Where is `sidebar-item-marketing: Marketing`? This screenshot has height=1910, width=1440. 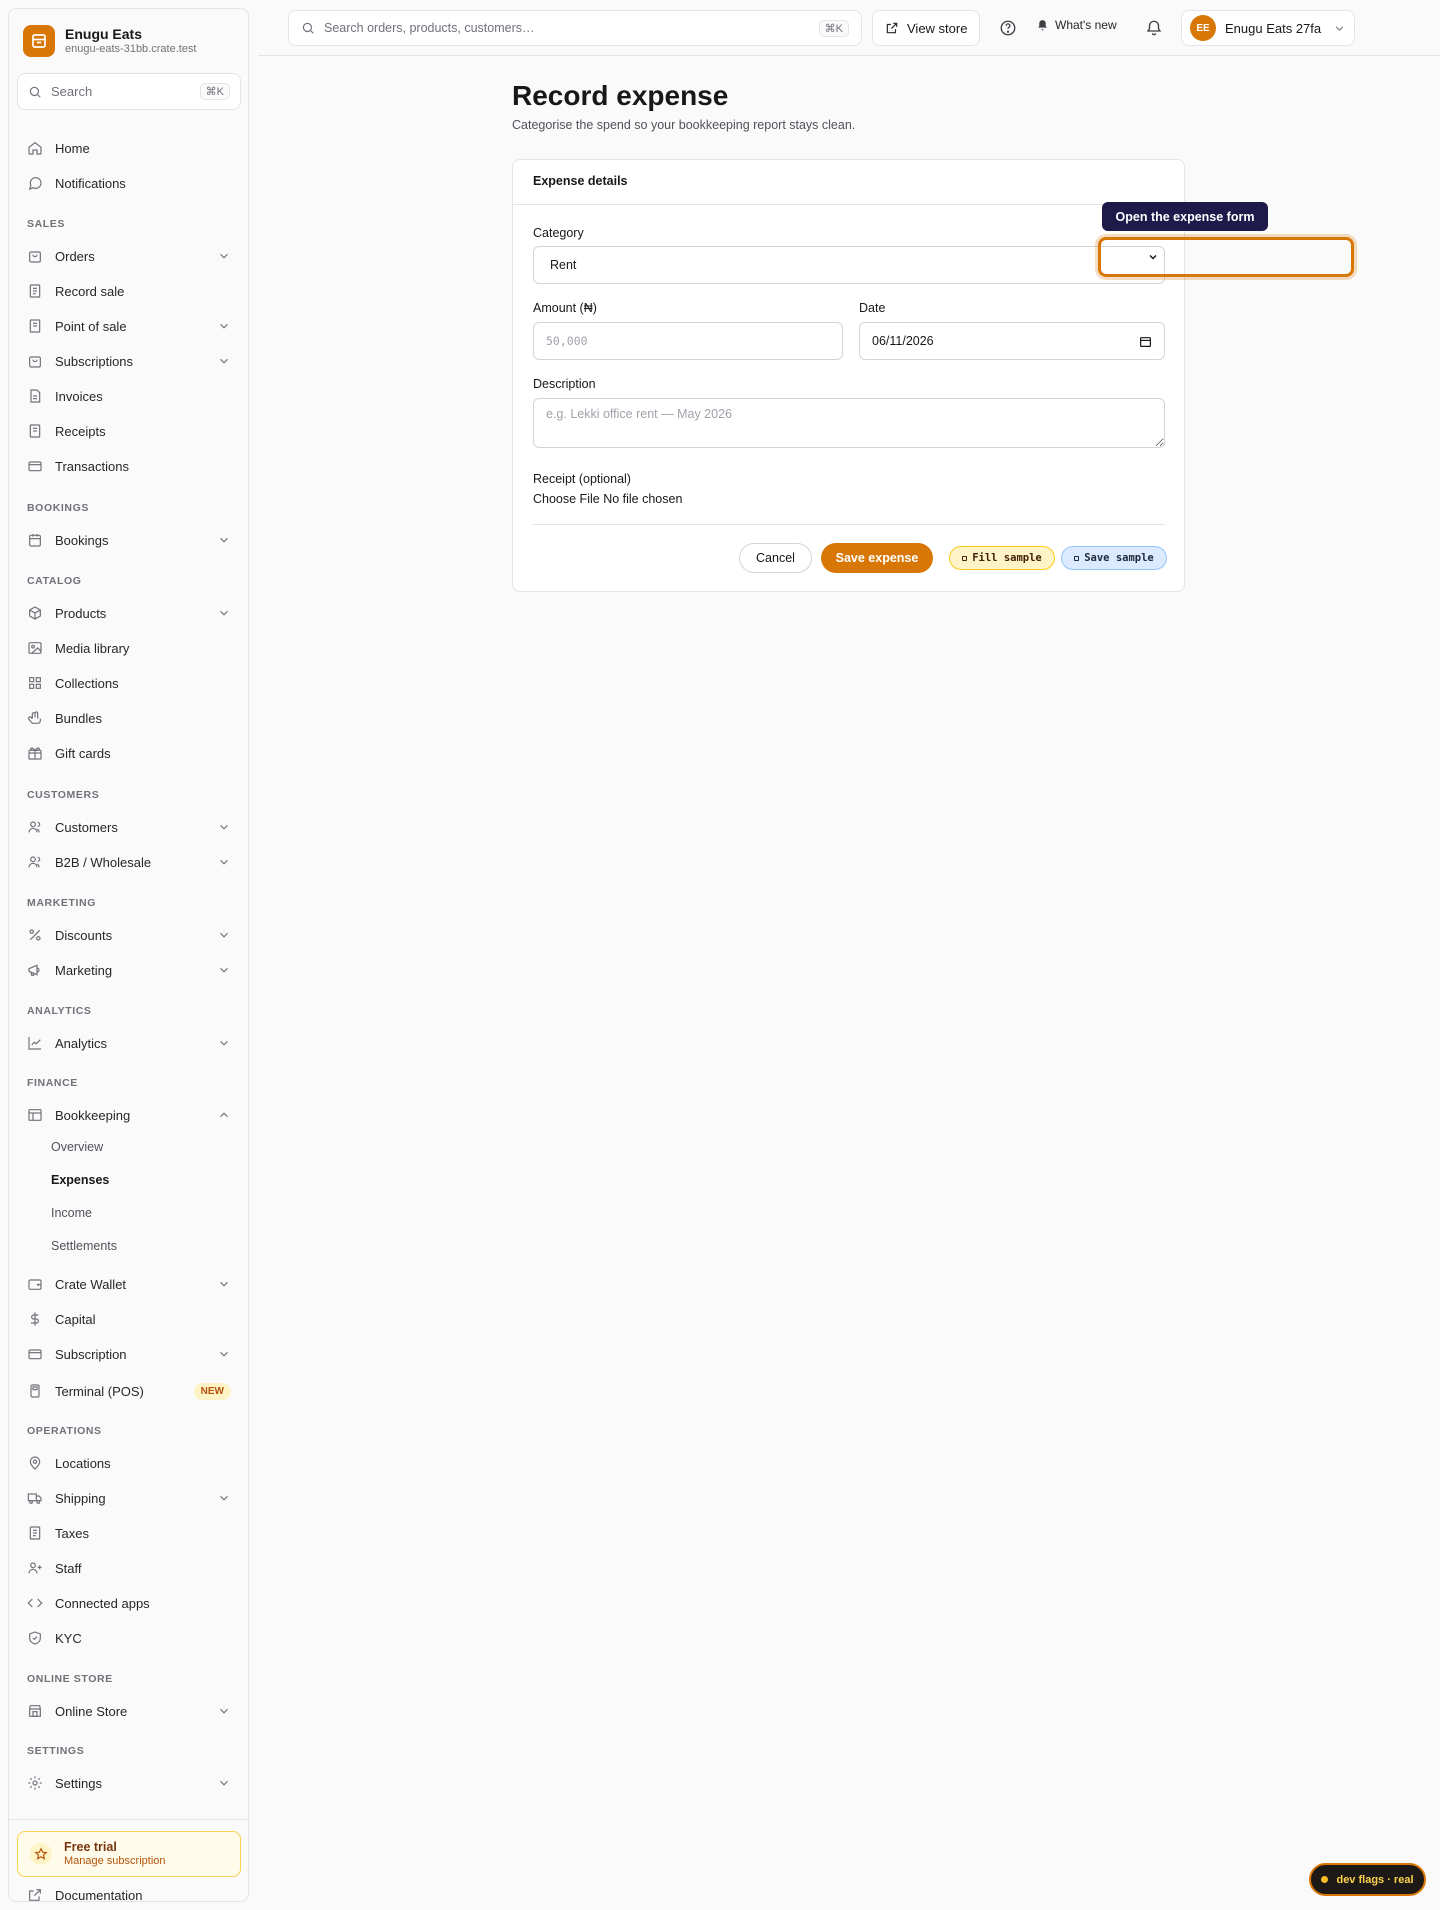
sidebar-item-marketing: Marketing is located at coordinates (129, 970).